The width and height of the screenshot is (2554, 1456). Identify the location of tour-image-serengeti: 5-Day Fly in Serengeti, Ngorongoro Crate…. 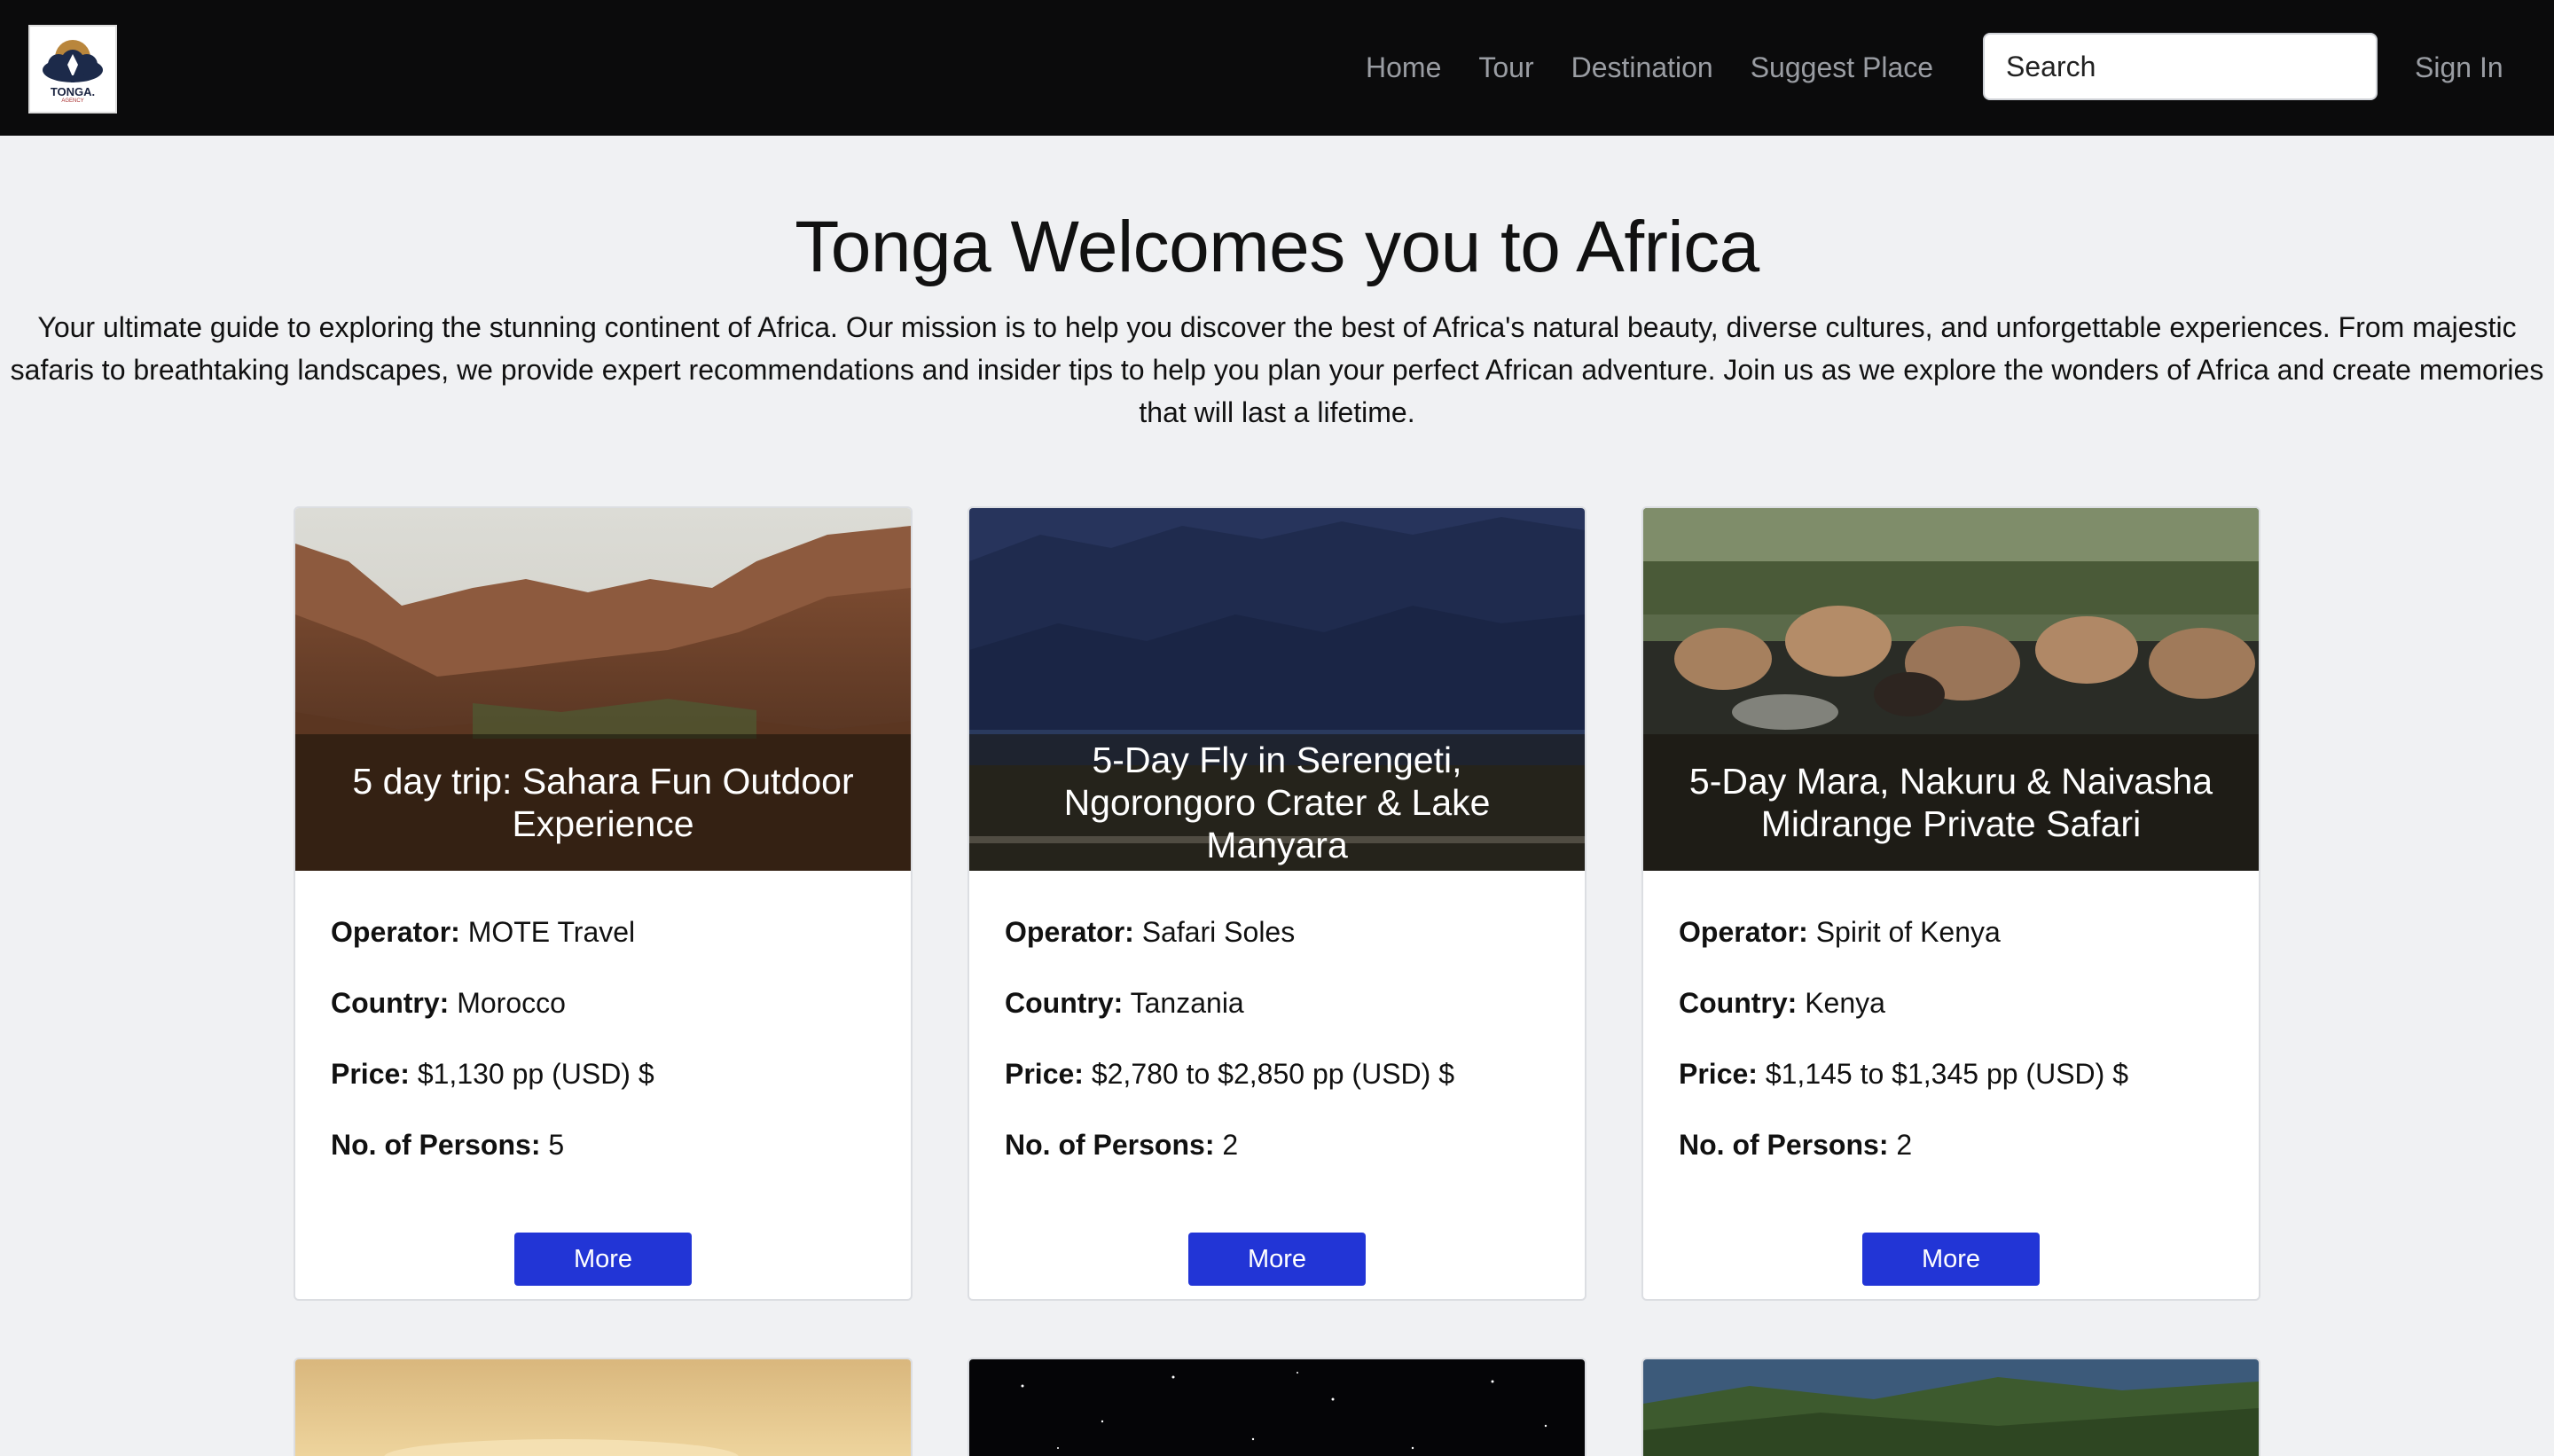
(1277, 689).